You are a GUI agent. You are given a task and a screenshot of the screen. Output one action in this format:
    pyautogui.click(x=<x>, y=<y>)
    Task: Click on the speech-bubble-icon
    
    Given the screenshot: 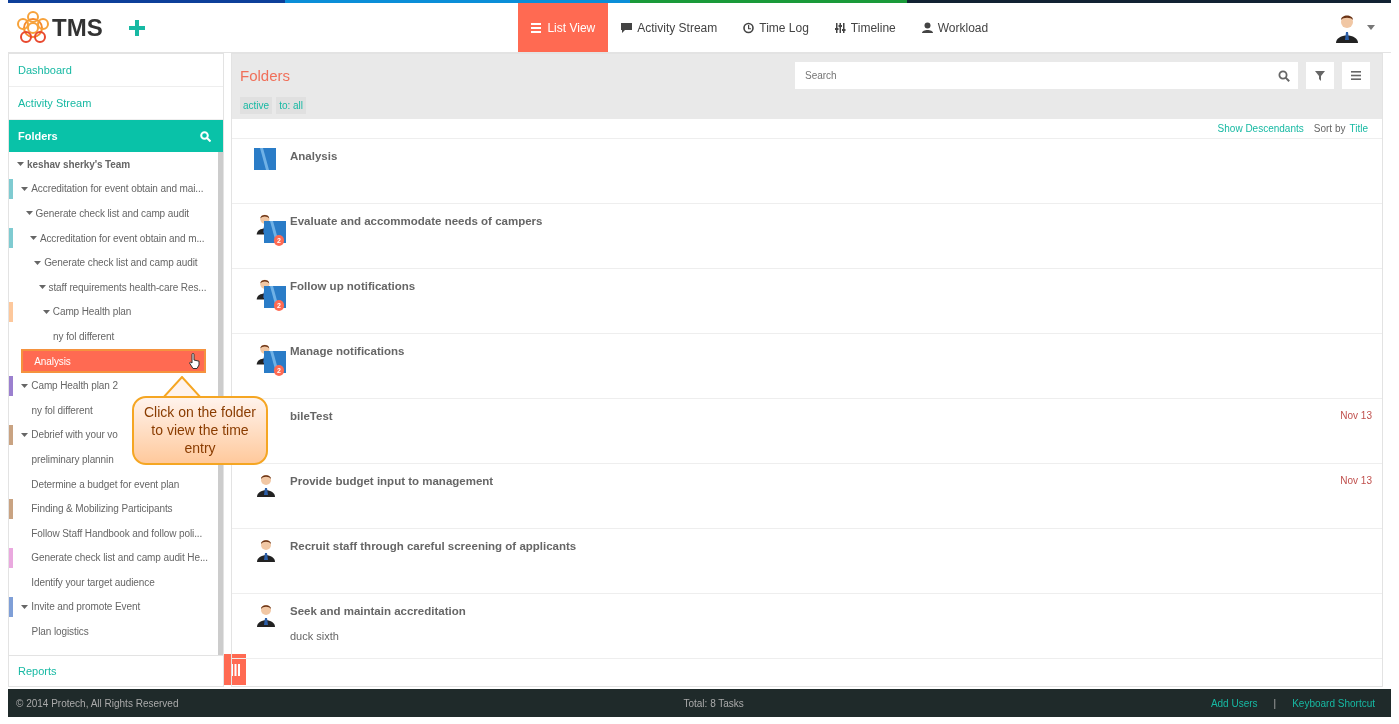 What is the action you would take?
    pyautogui.click(x=627, y=27)
    